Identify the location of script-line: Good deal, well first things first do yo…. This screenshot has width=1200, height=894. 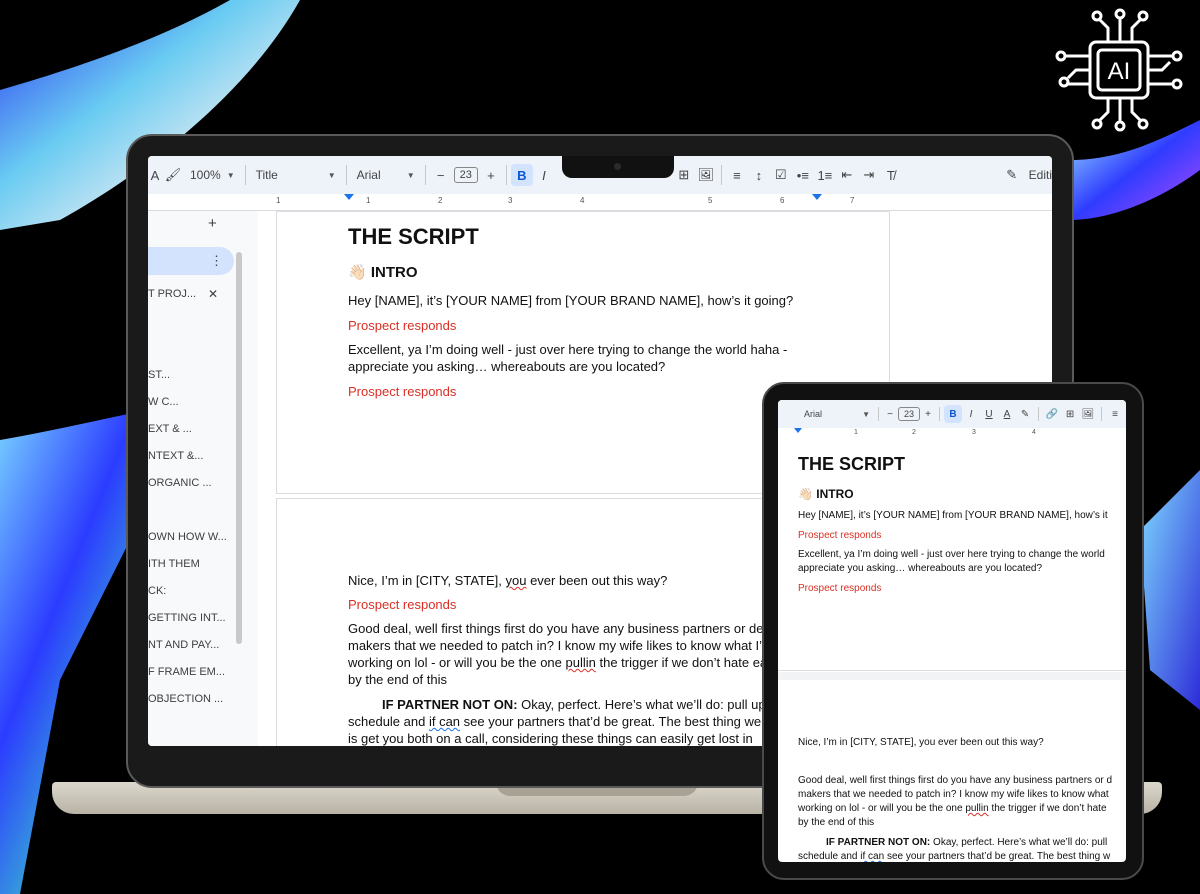
(556, 628).